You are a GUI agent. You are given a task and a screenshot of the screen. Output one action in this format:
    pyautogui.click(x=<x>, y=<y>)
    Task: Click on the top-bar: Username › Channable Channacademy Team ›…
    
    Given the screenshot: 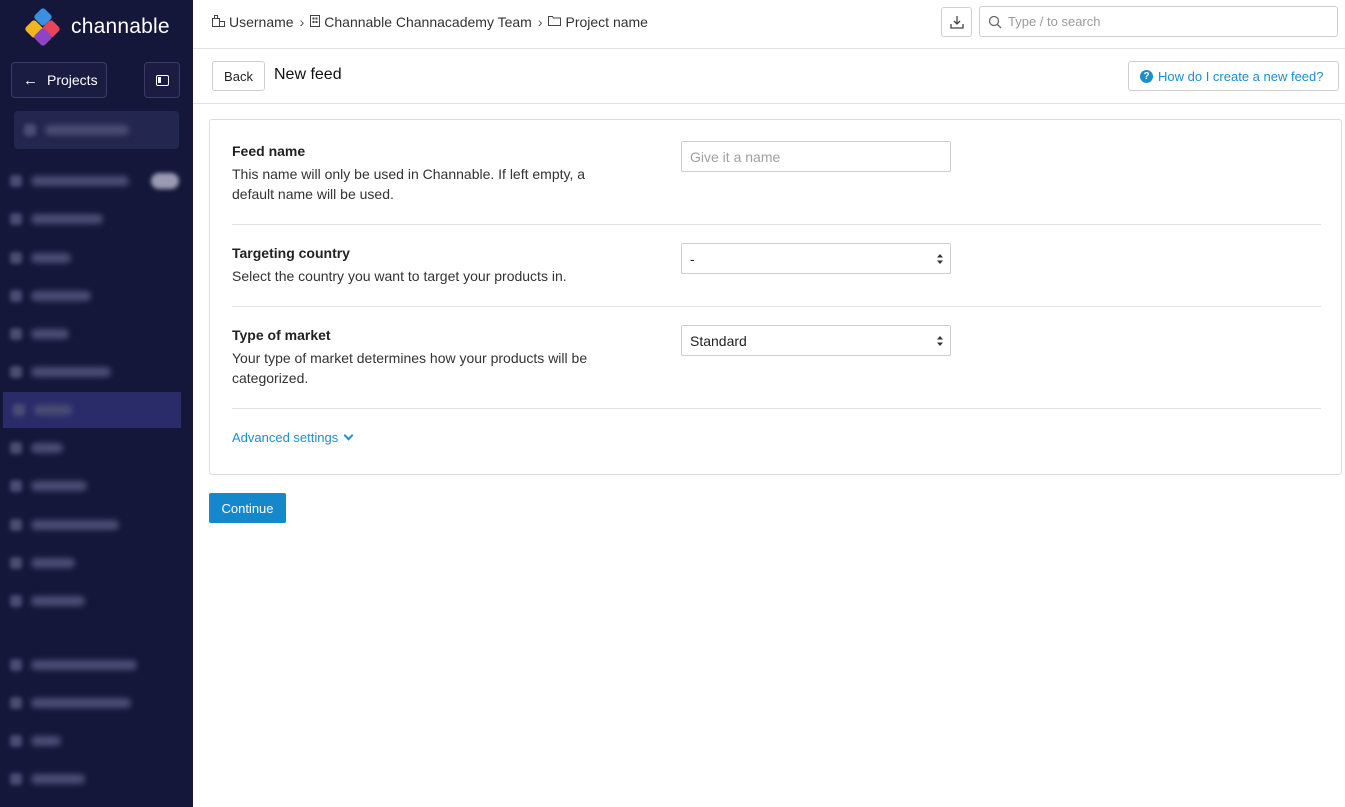 What is the action you would take?
    pyautogui.click(x=769, y=24)
    